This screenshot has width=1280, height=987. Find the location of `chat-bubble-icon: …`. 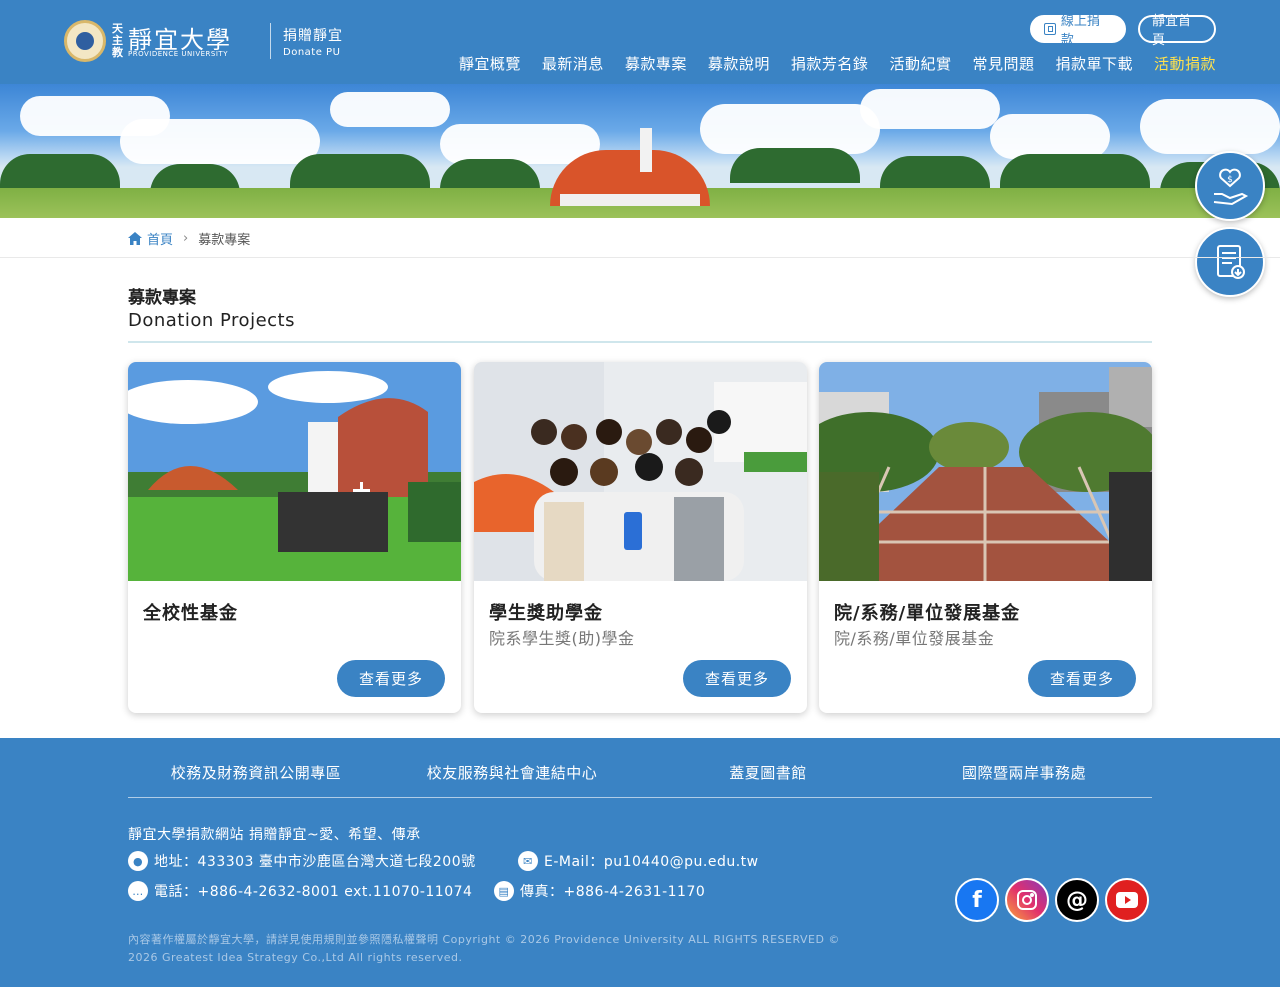

chat-bubble-icon: … is located at coordinates (138, 891).